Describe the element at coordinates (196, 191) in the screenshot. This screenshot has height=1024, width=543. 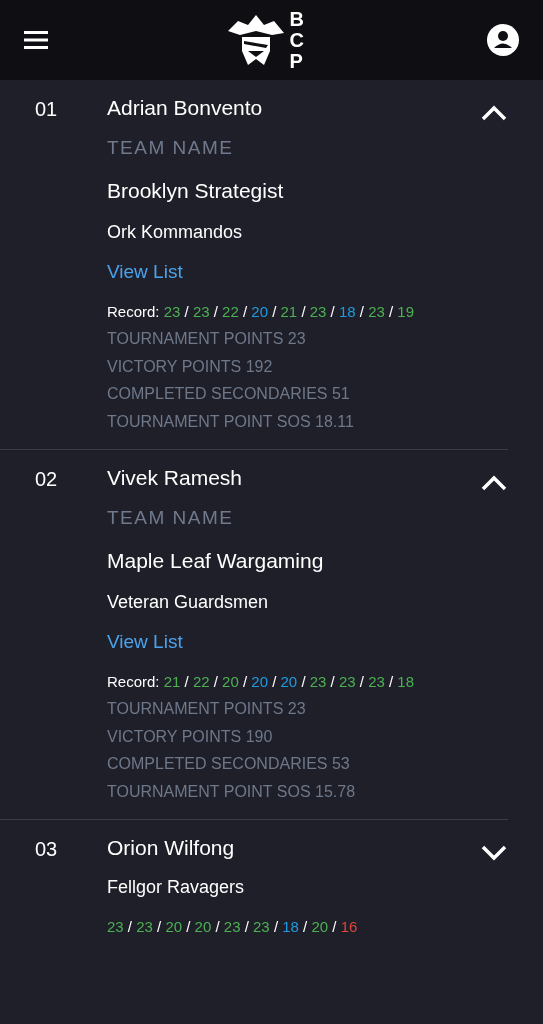
I see `team-name: Brooklyn Strategist` at that location.